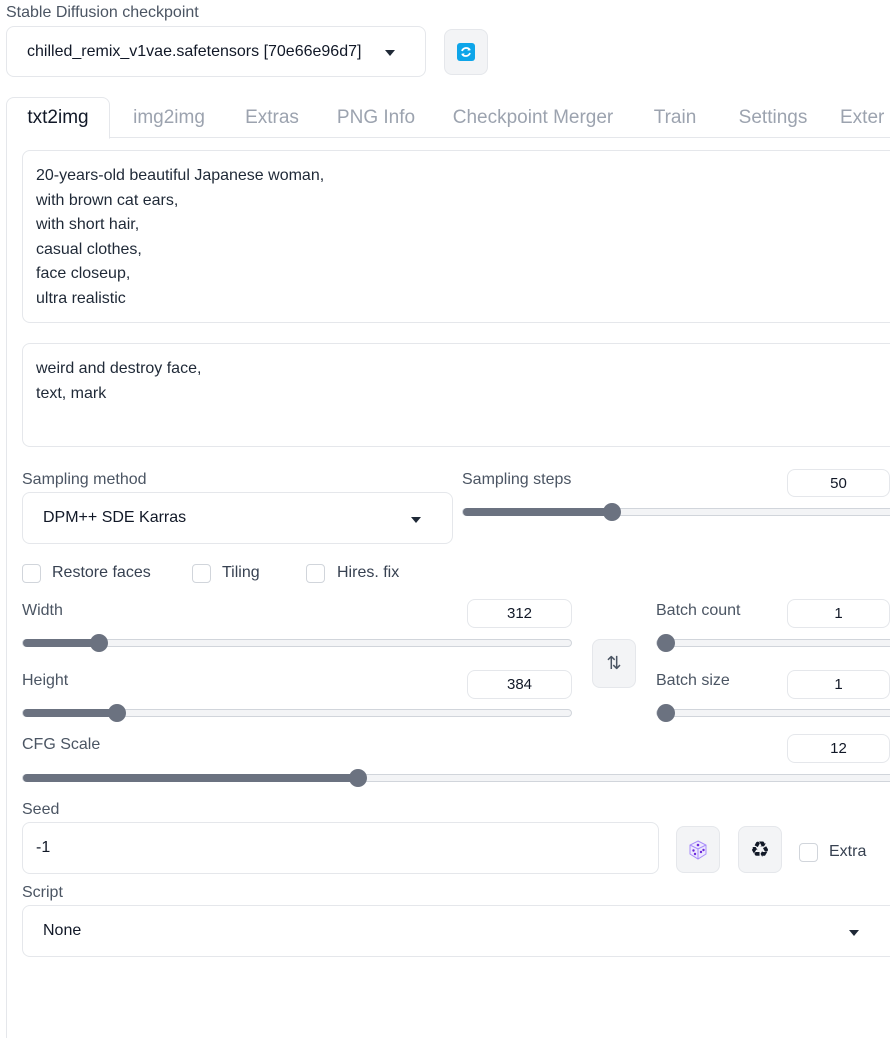 The height and width of the screenshot is (1038, 890). What do you see at coordinates (71, 393) in the screenshot?
I see `negative-prompt-line: text, mark` at bounding box center [71, 393].